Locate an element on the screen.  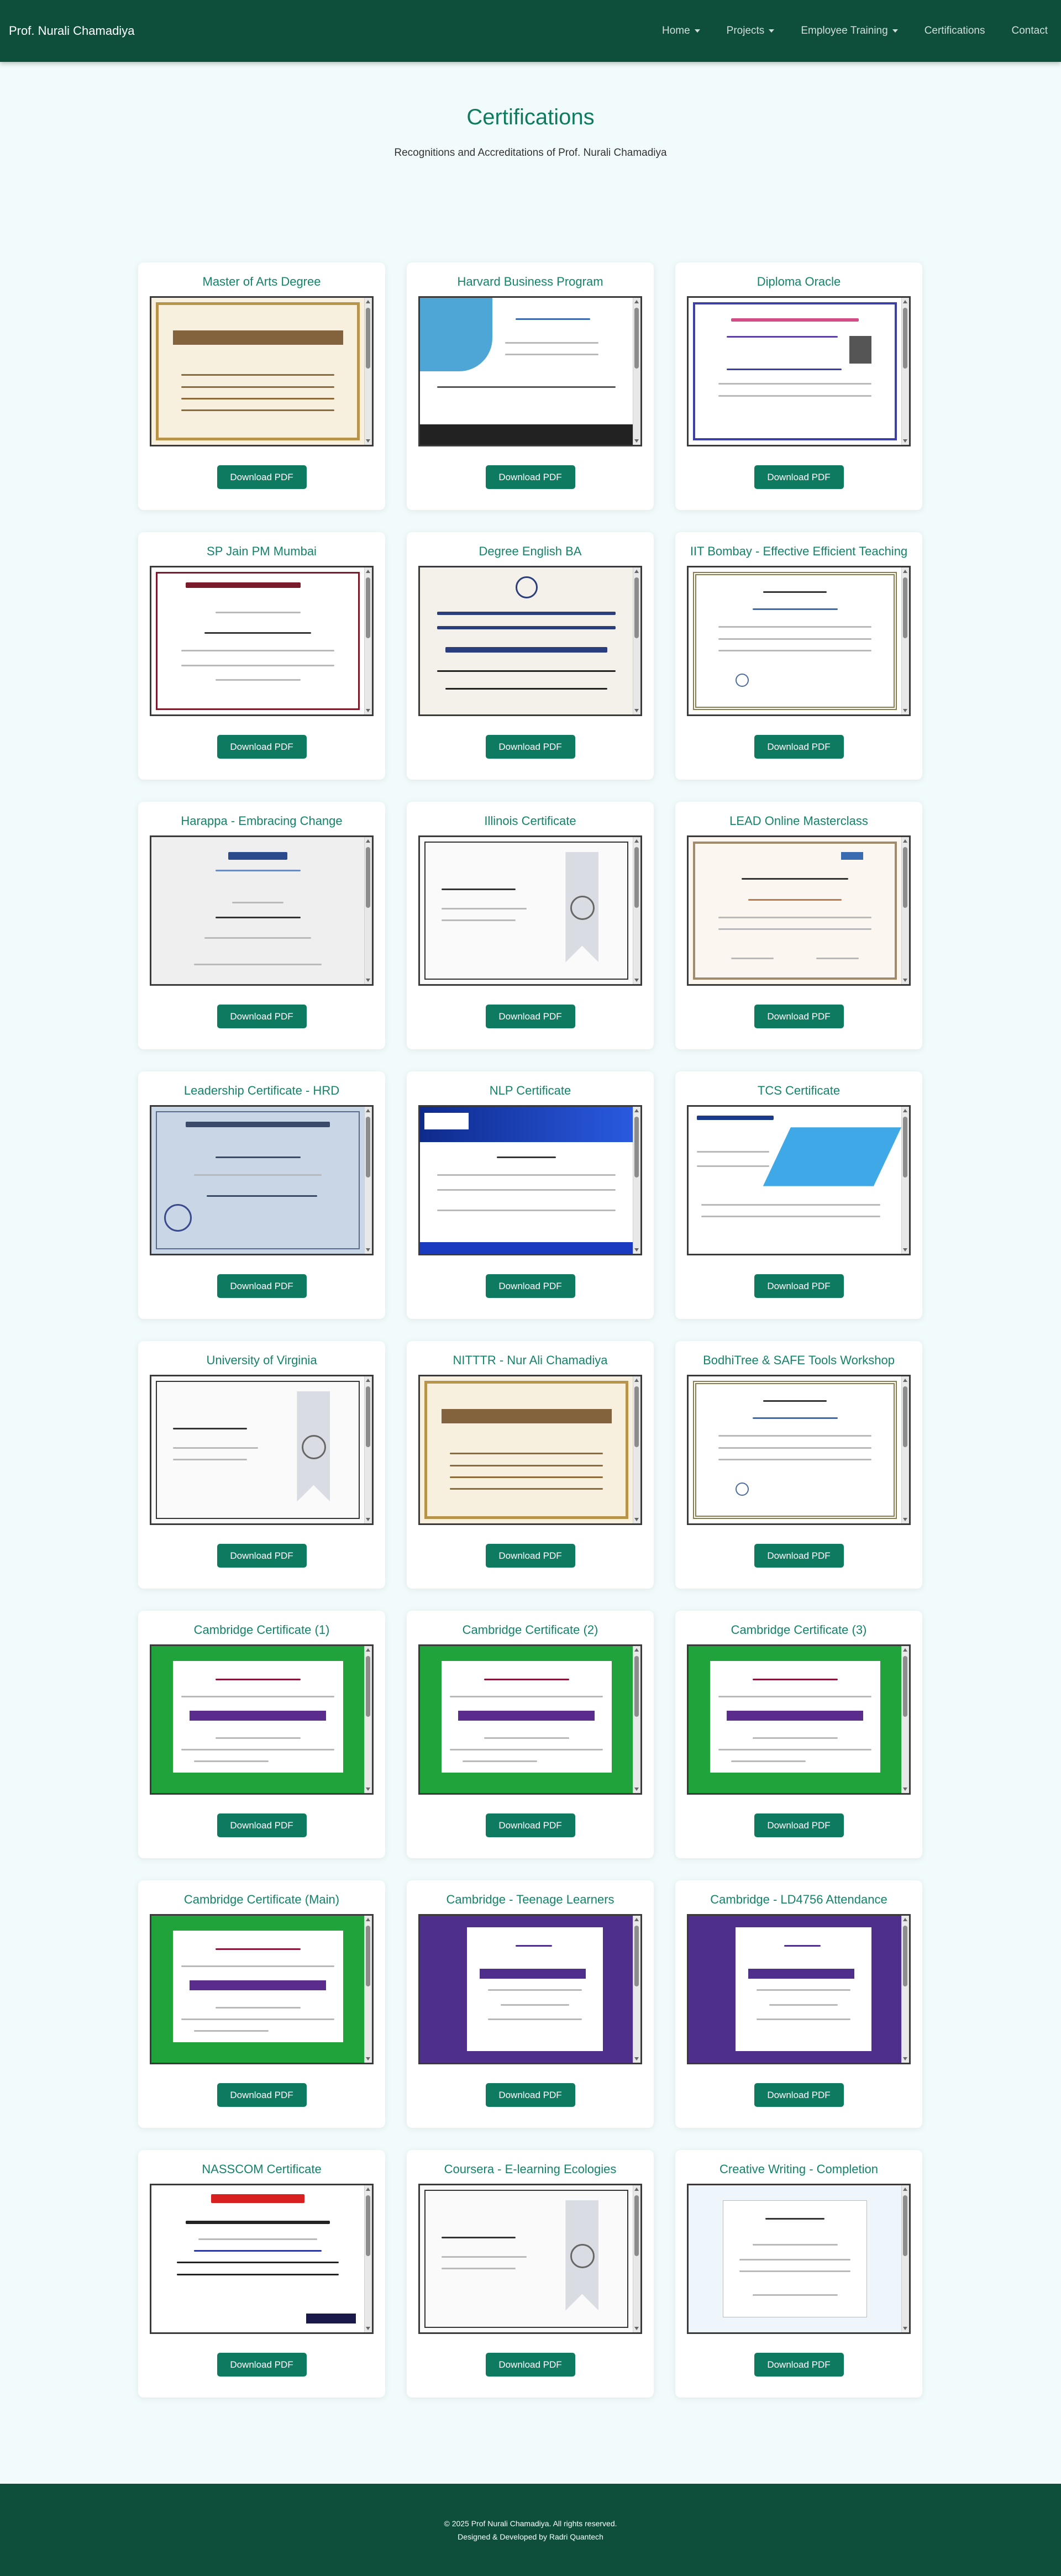
nav-certifications: Certifications is located at coordinates (955, 31).